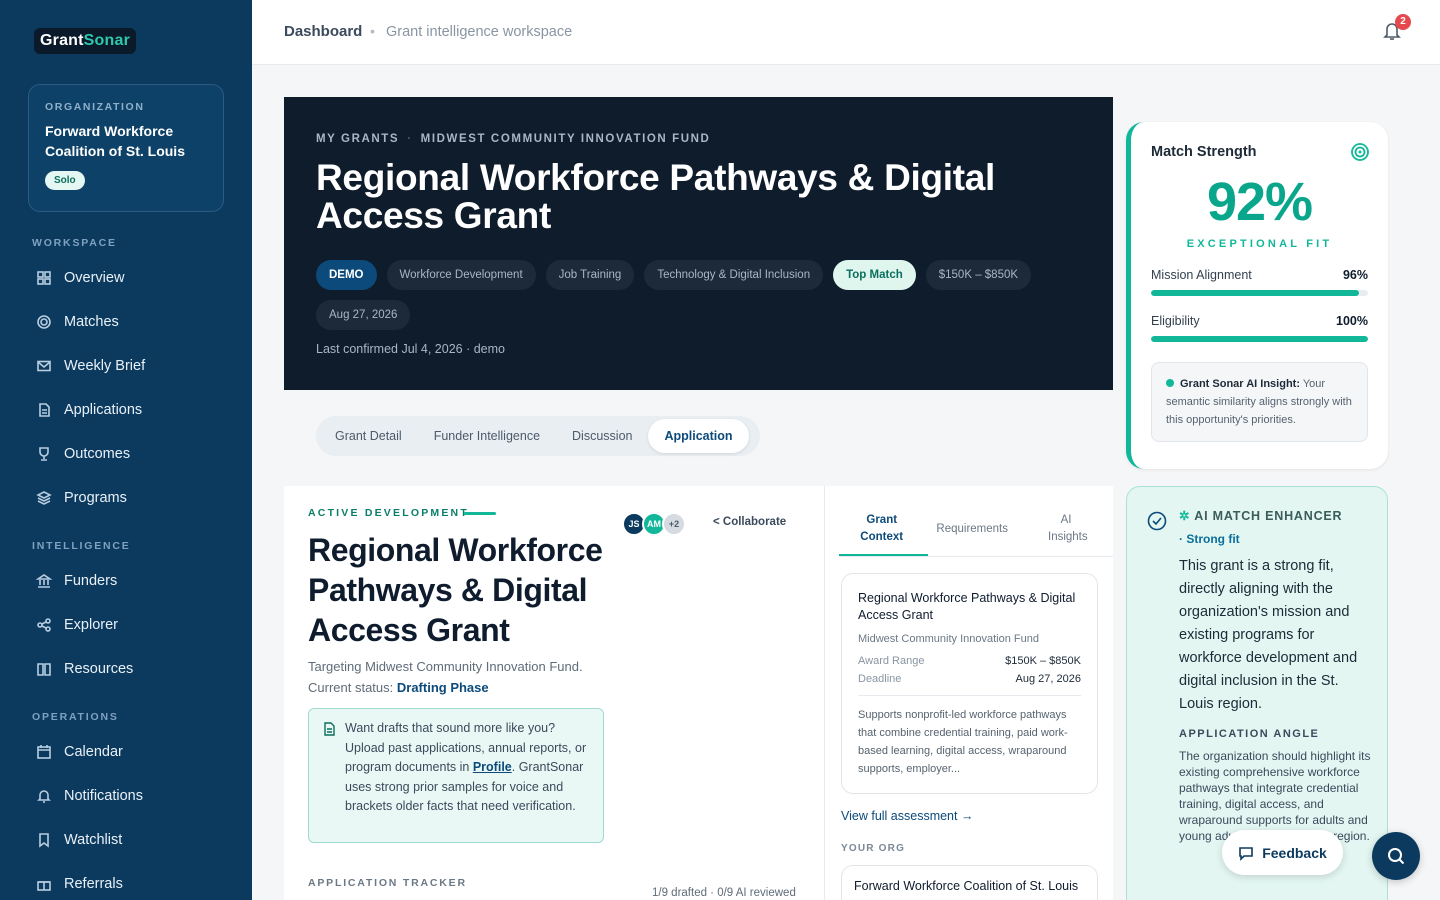  What do you see at coordinates (103, 410) in the screenshot?
I see `sidebar-item-label: Applications` at bounding box center [103, 410].